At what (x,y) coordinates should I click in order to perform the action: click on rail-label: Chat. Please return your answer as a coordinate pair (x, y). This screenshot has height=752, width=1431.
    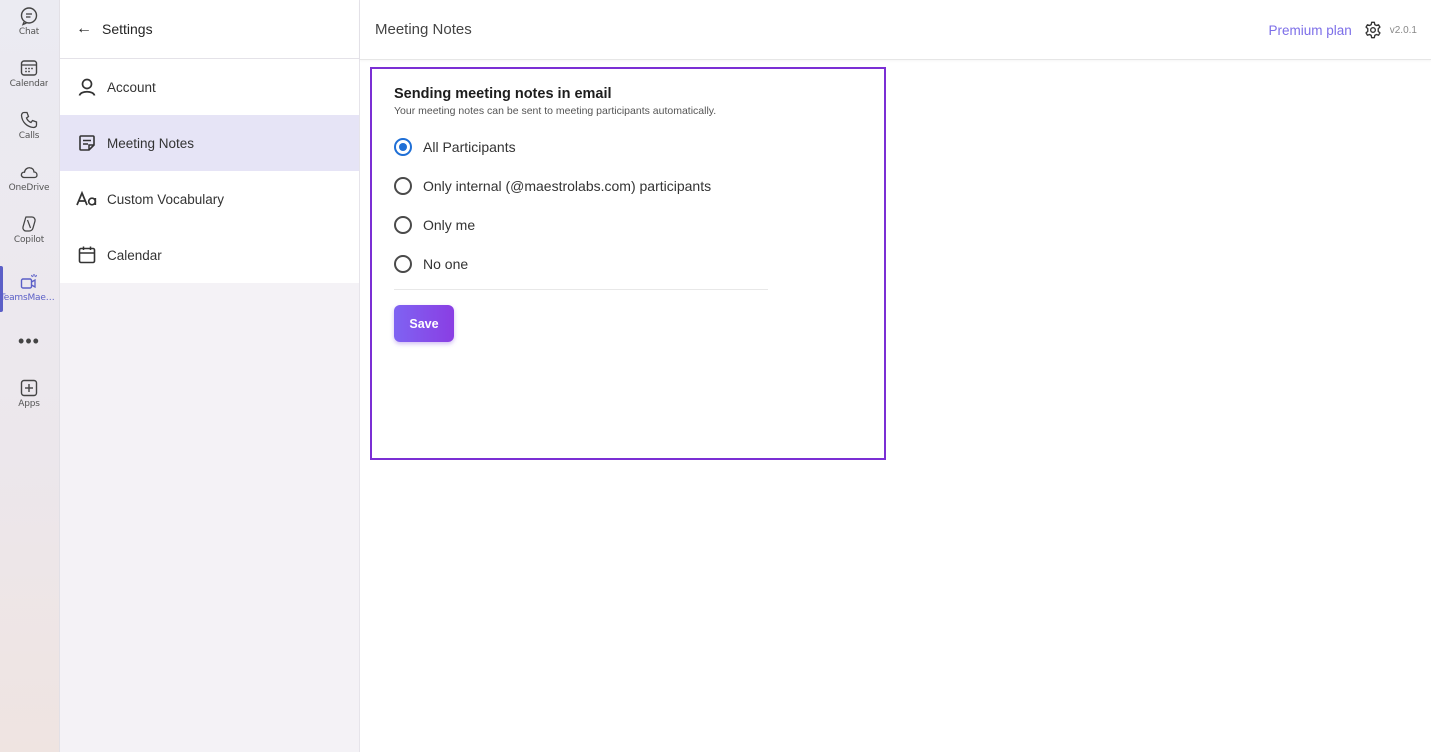
    Looking at the image, I should click on (29, 32).